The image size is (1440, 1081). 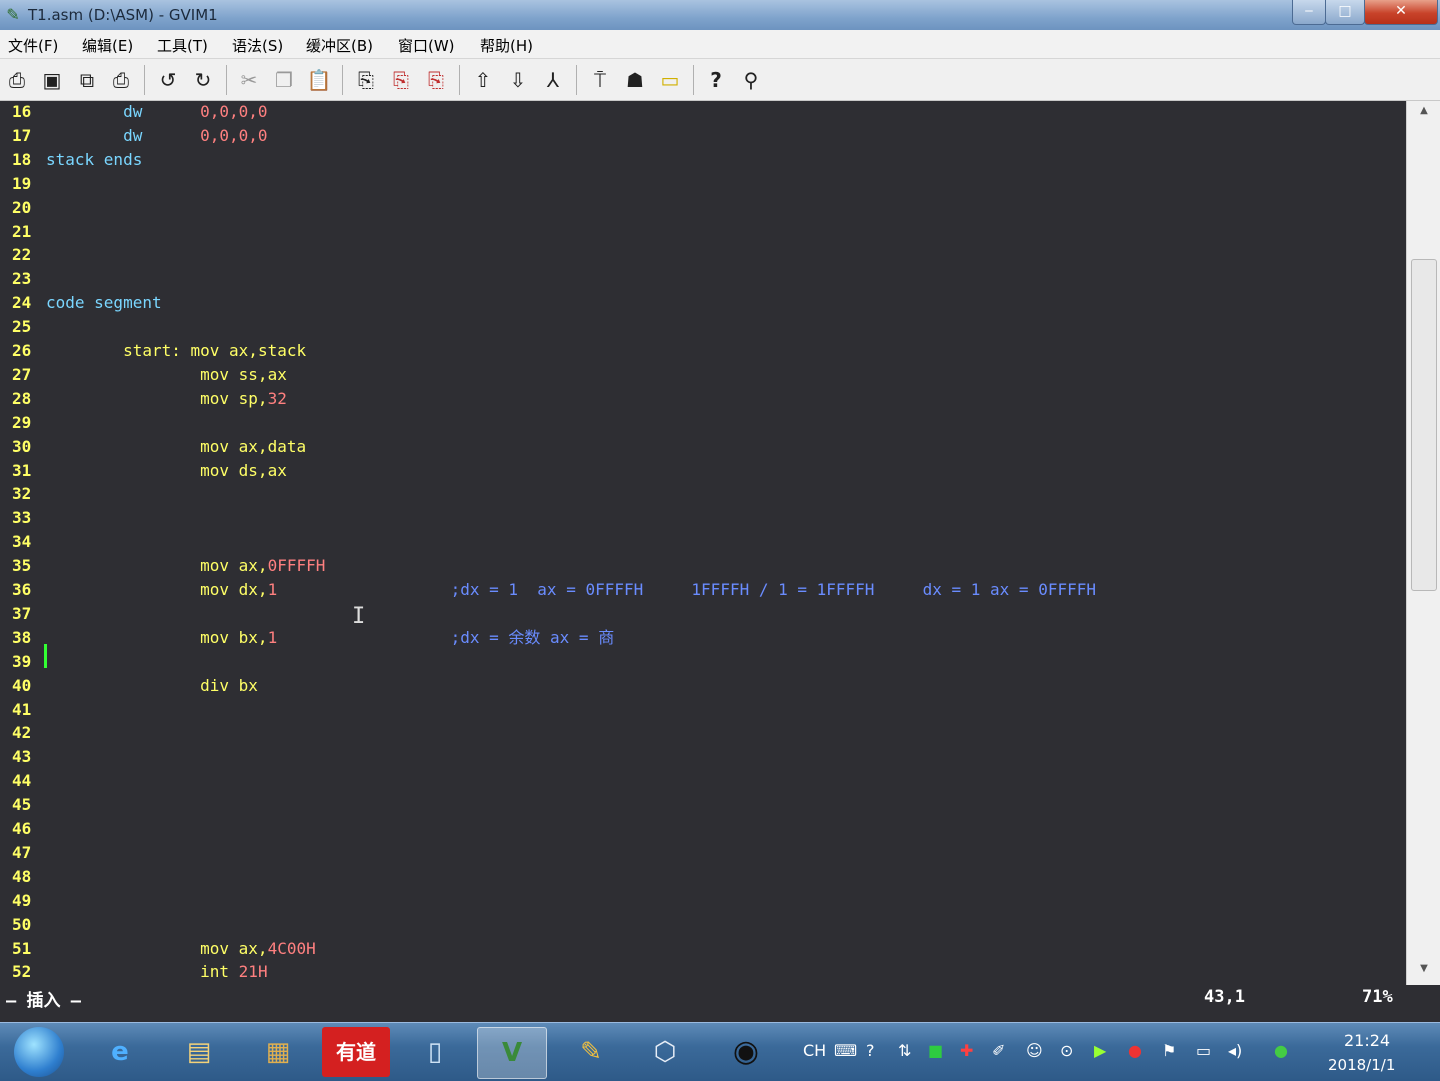 I want to click on code-line: 30 mov ax,data, so click(x=700, y=448).